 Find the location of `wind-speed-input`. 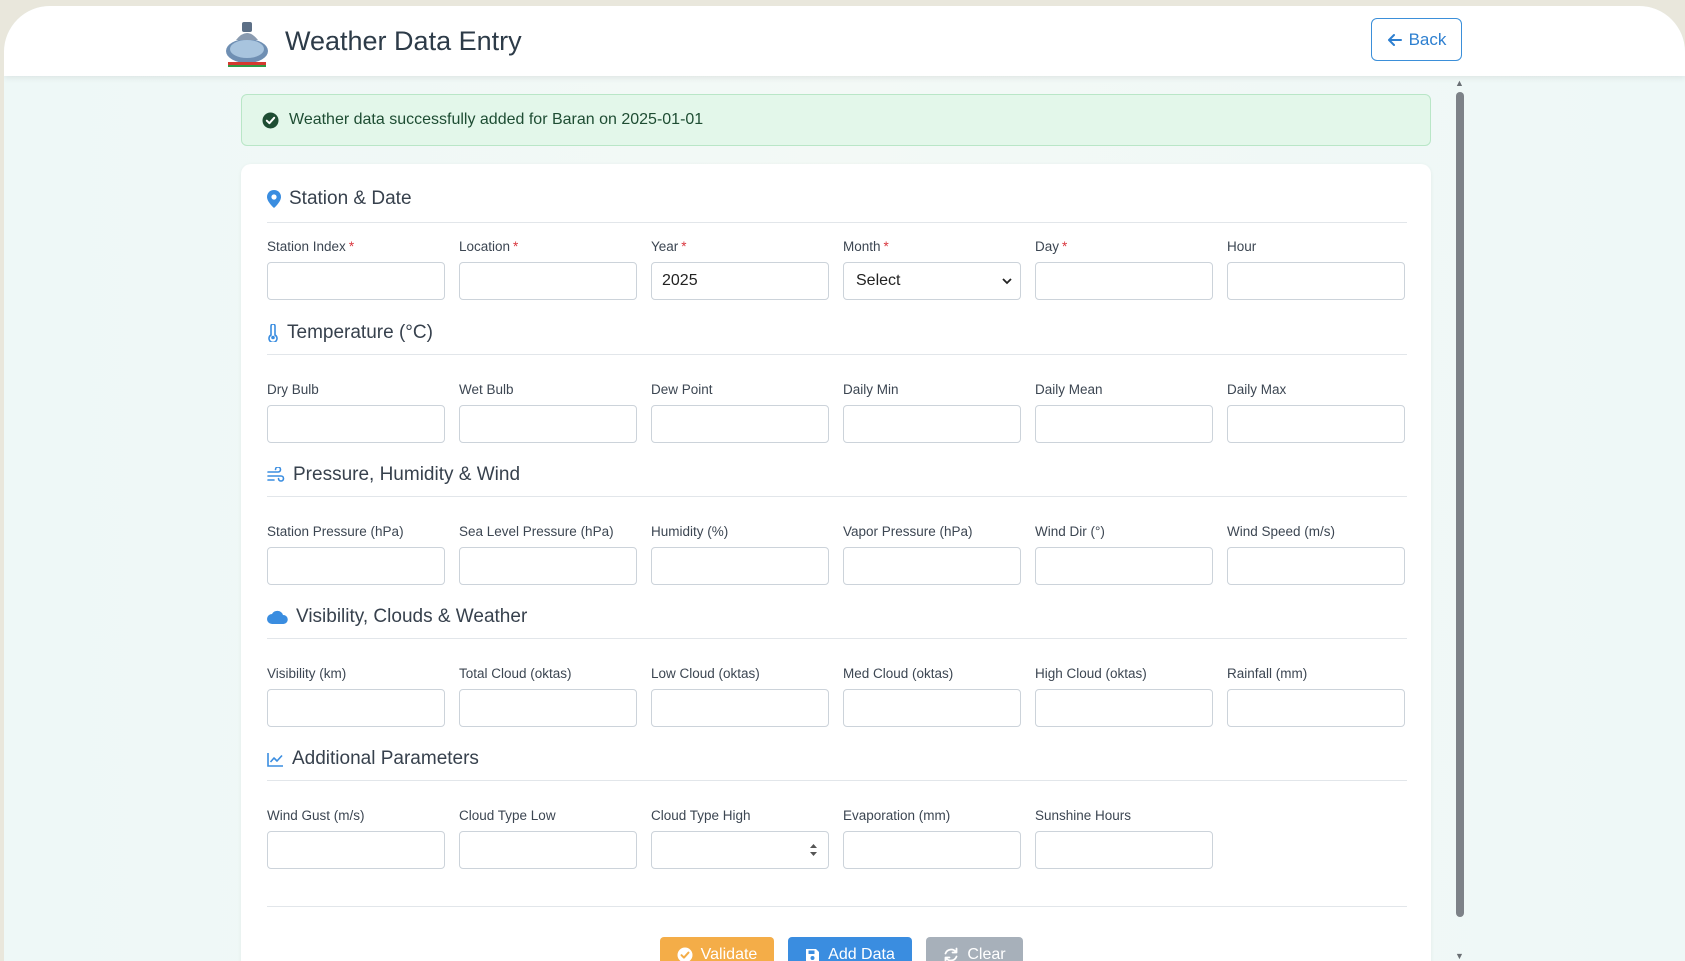

wind-speed-input is located at coordinates (1316, 566).